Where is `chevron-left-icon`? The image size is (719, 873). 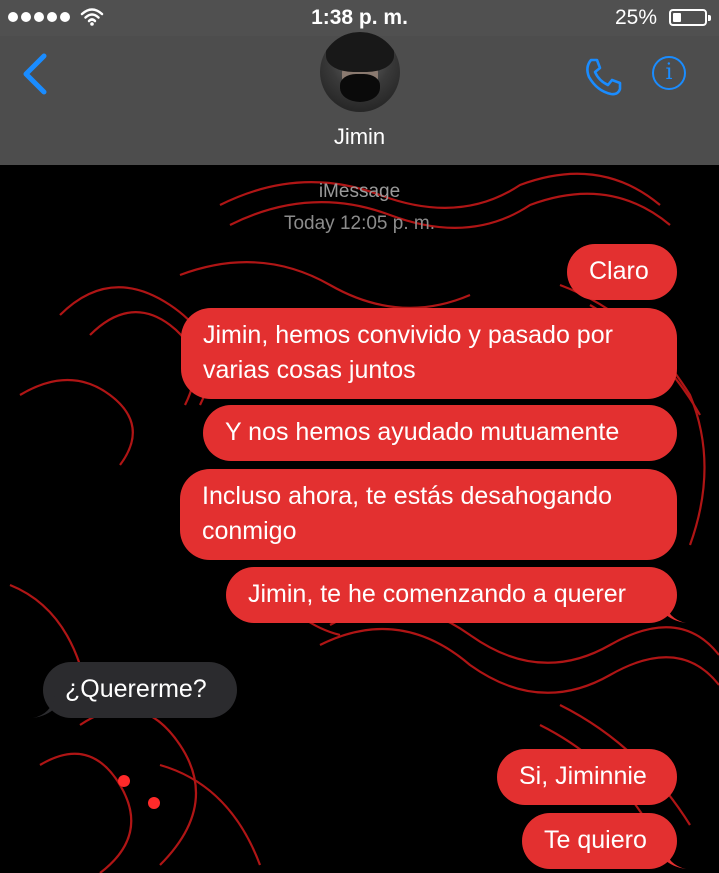
chevron-left-icon is located at coordinates (35, 74).